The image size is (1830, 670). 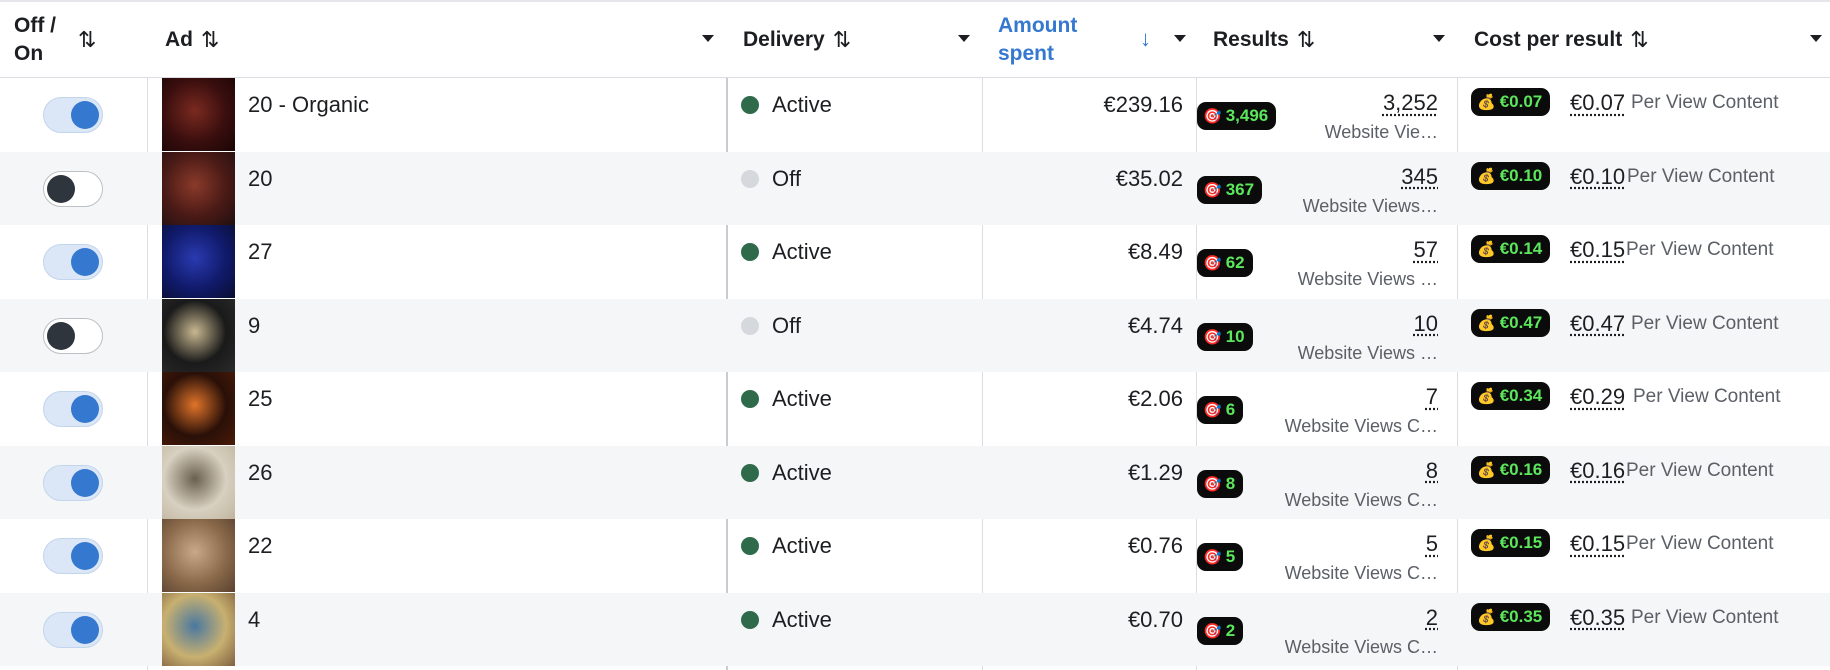 What do you see at coordinates (1230, 630) in the screenshot?
I see `results-badge-value: 2` at bounding box center [1230, 630].